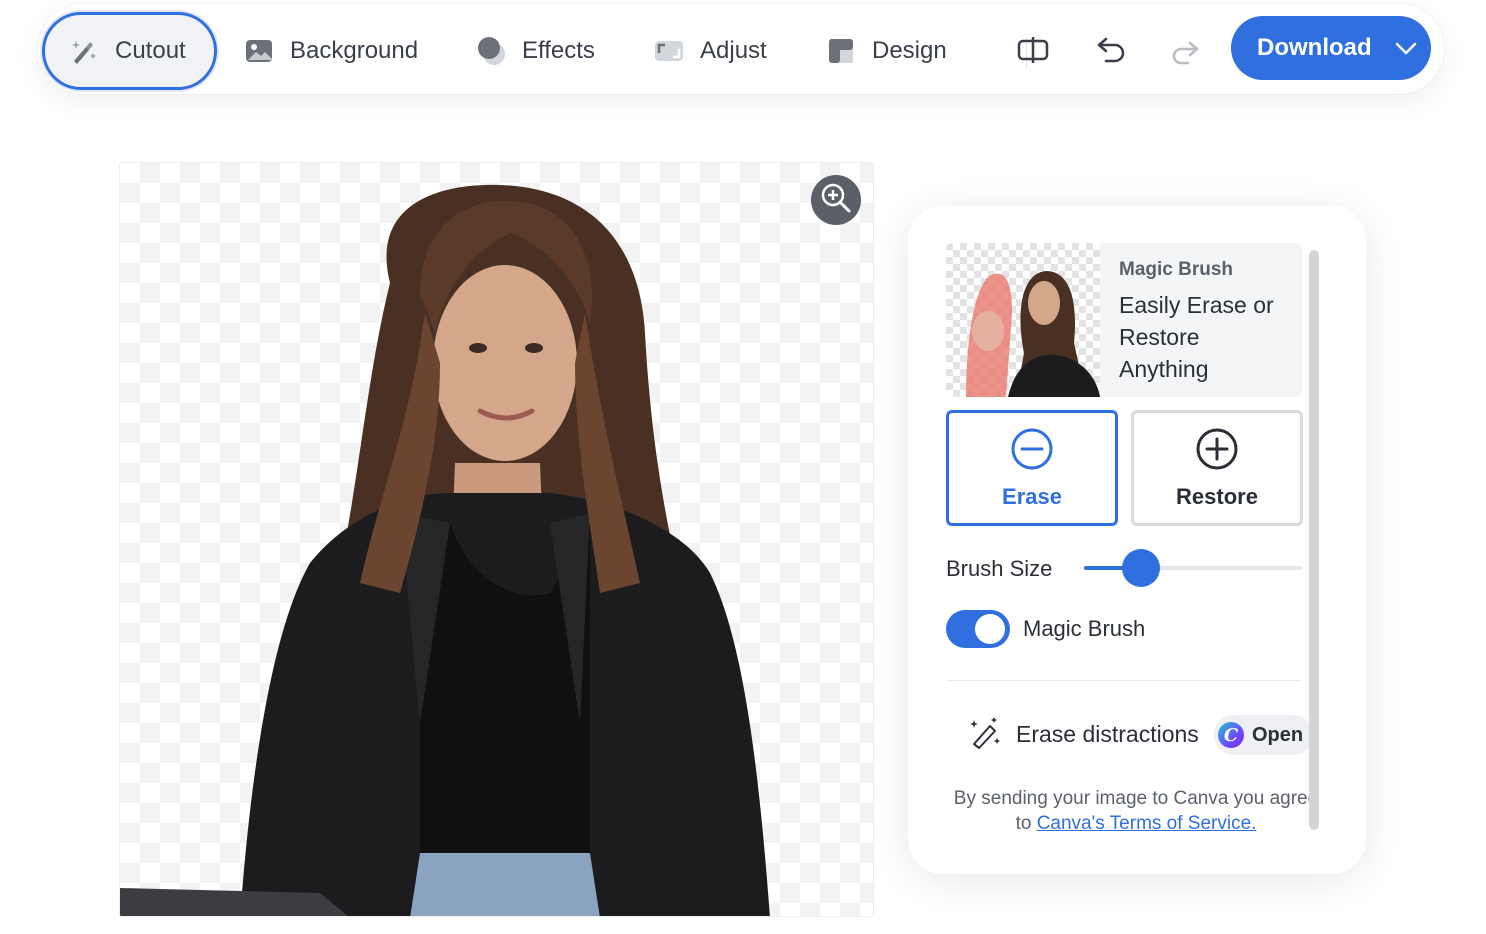 The image size is (1486, 934). Describe the element at coordinates (1314, 540) in the screenshot. I see `panel-scrollbar` at that location.